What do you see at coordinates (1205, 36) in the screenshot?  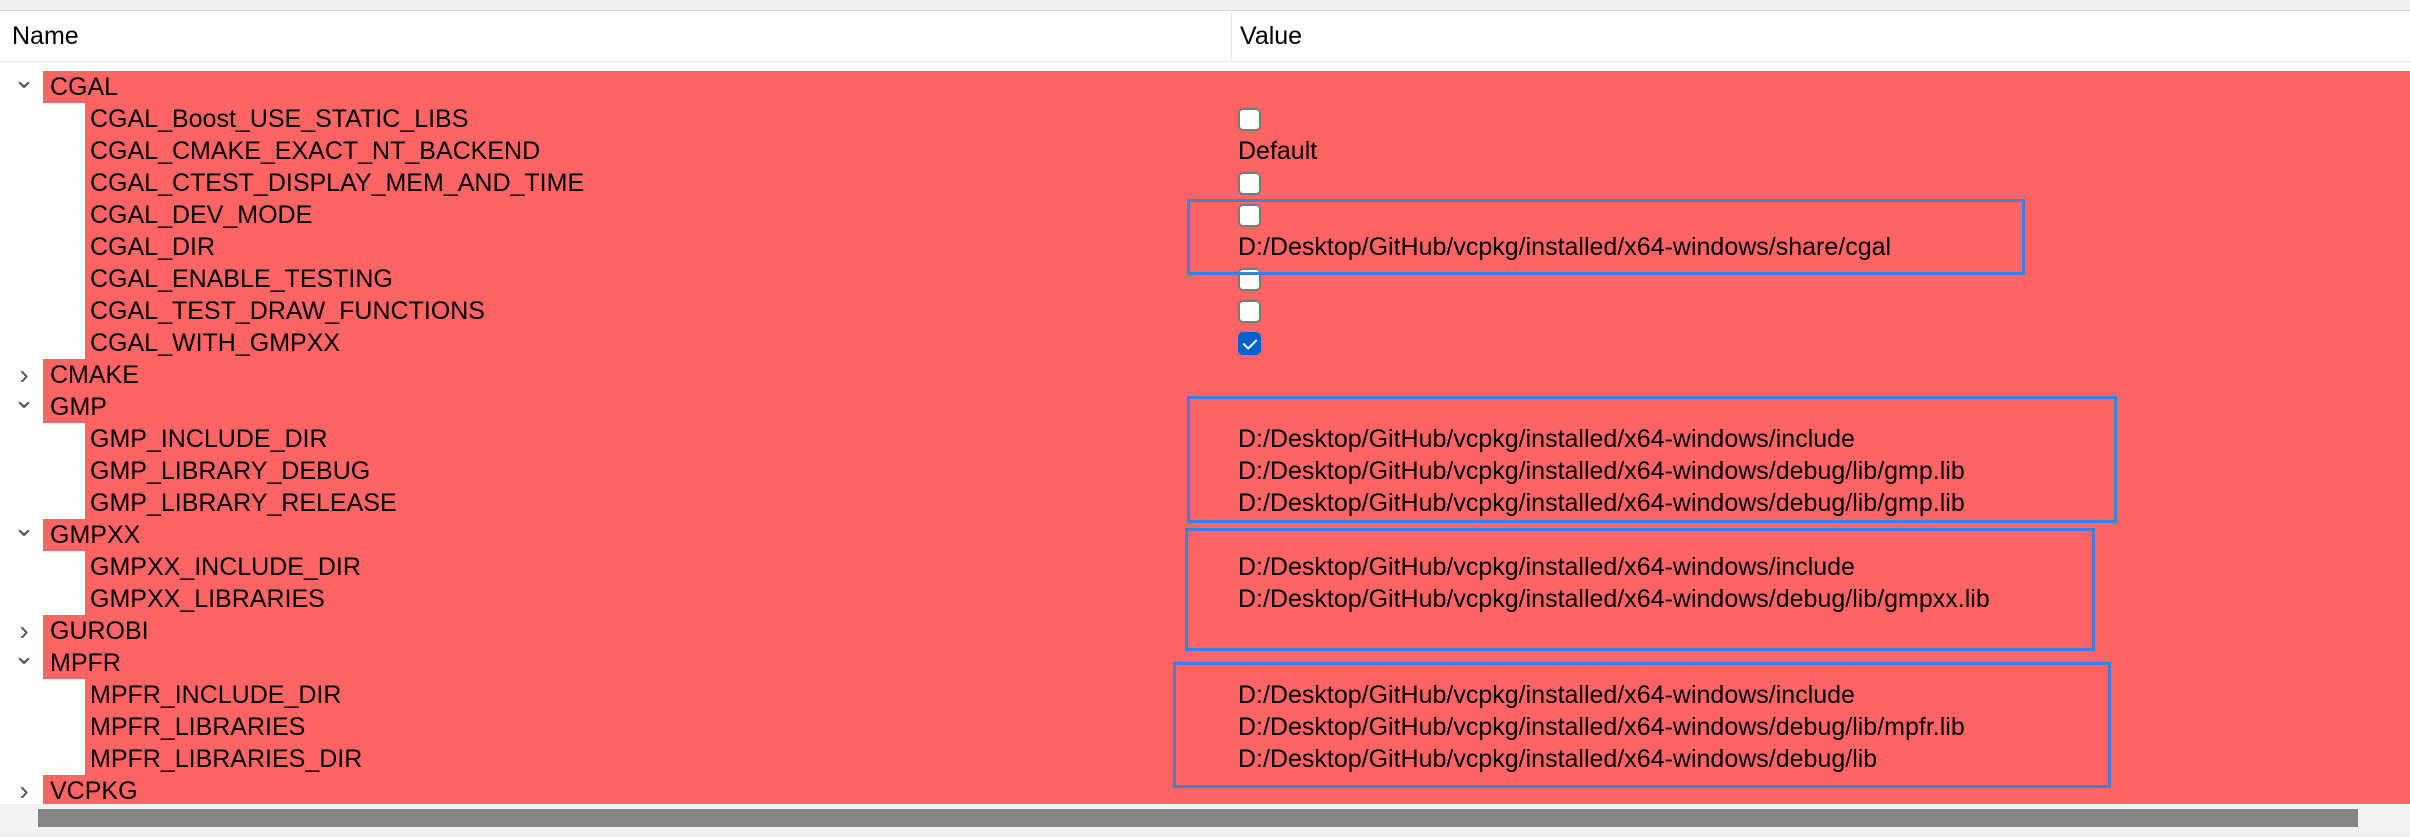 I see `table-header: Name Value` at bounding box center [1205, 36].